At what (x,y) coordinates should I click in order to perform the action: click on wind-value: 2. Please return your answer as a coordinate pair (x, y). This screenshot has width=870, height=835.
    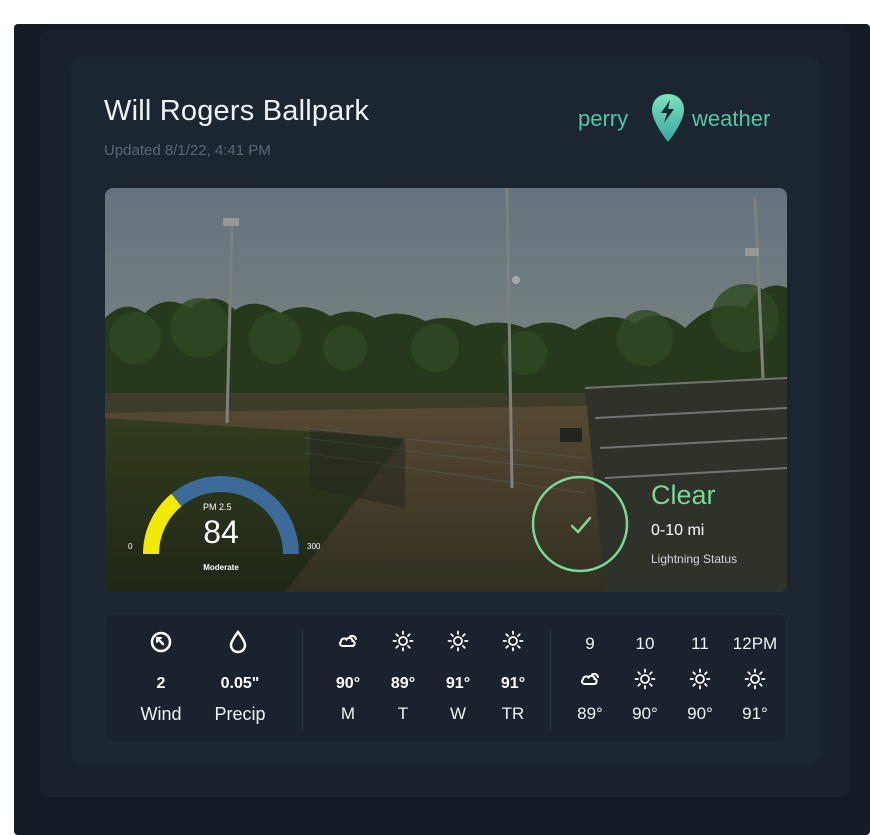
    Looking at the image, I should click on (161, 683).